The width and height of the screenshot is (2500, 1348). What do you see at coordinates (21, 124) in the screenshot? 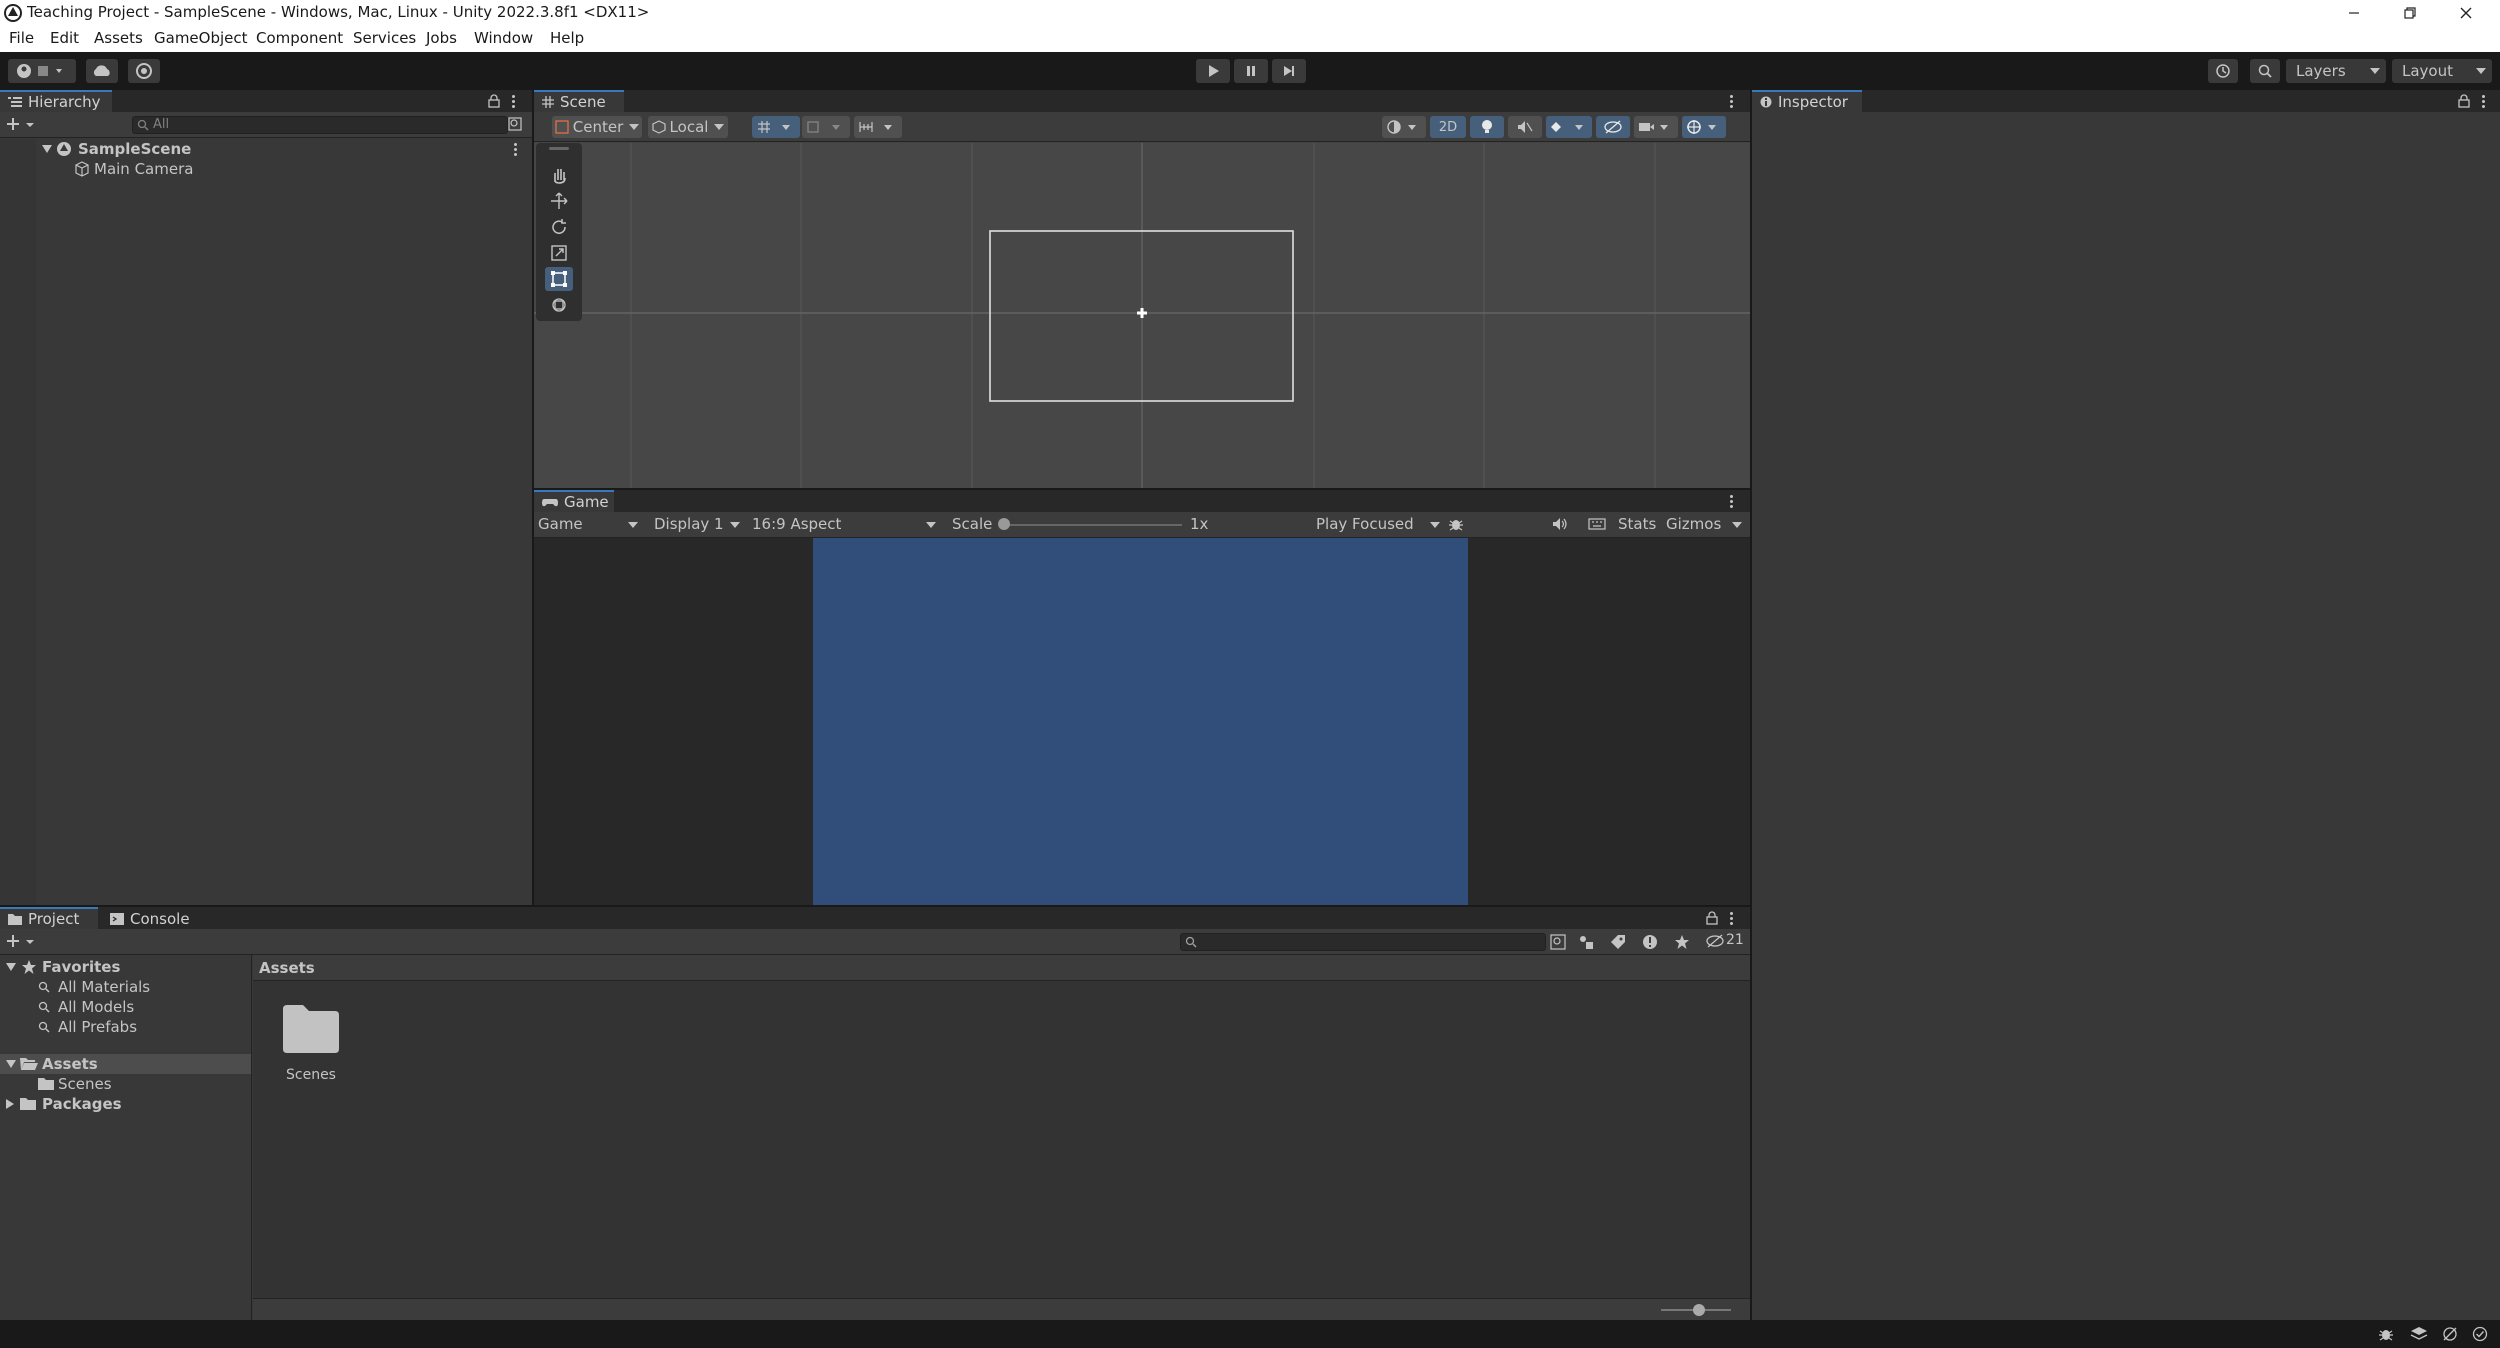
I see `create-add-button` at bounding box center [21, 124].